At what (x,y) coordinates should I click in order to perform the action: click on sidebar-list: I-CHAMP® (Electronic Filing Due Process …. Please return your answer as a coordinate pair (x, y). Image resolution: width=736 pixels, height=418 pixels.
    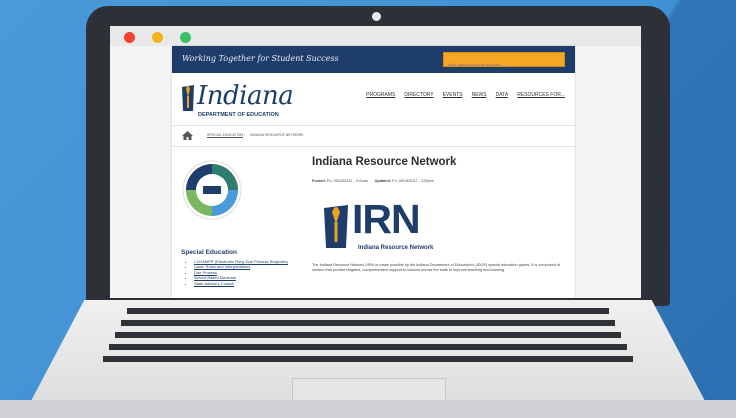
    Looking at the image, I should click on (246, 272).